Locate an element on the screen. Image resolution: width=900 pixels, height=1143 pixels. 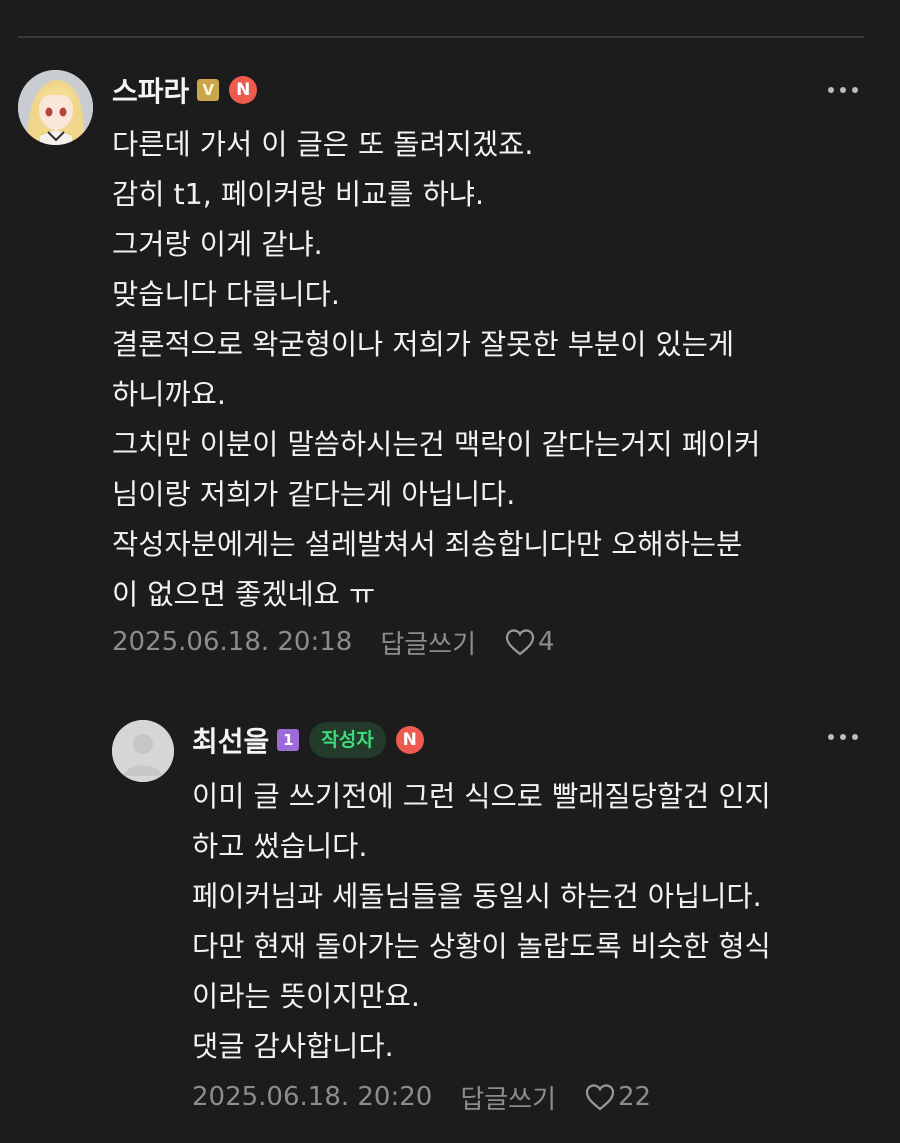
comment-header: 스파라 V N is located at coordinates (185, 90).